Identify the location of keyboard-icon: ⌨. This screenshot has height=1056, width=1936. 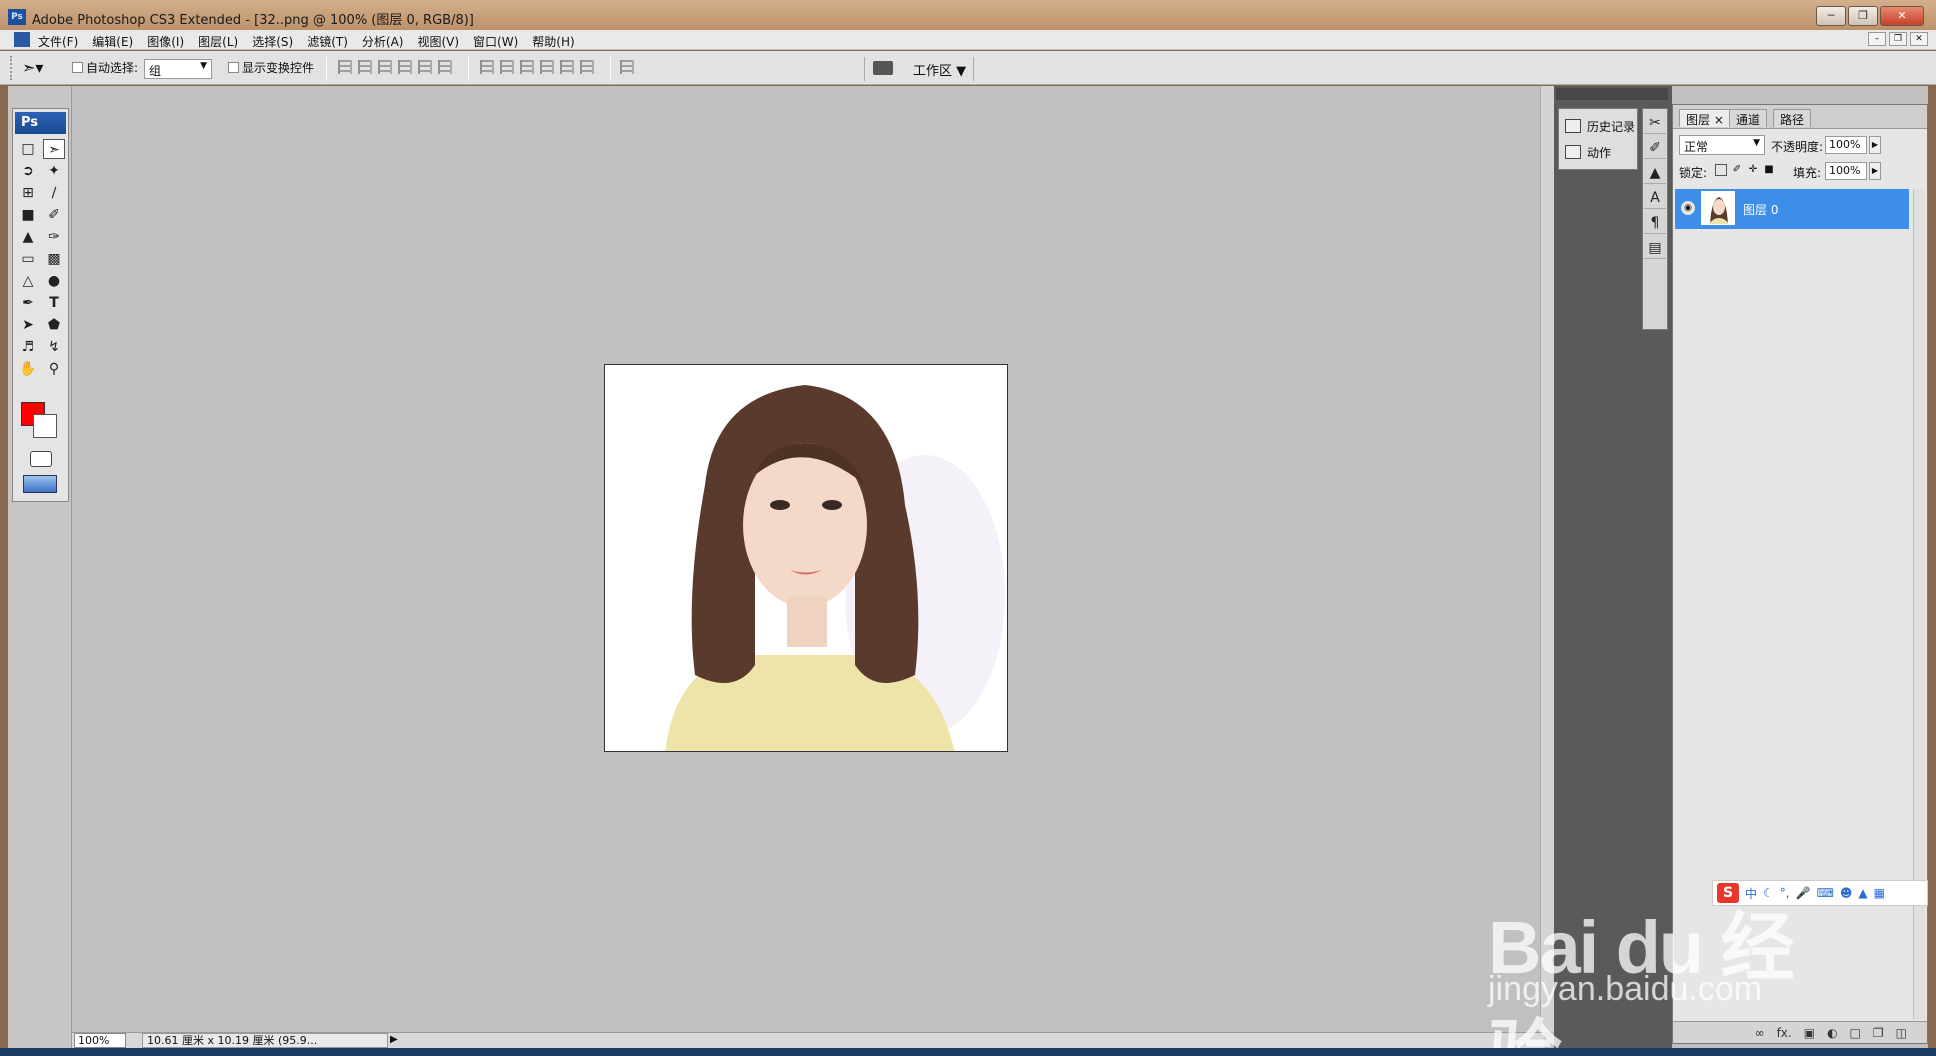
(1825, 893).